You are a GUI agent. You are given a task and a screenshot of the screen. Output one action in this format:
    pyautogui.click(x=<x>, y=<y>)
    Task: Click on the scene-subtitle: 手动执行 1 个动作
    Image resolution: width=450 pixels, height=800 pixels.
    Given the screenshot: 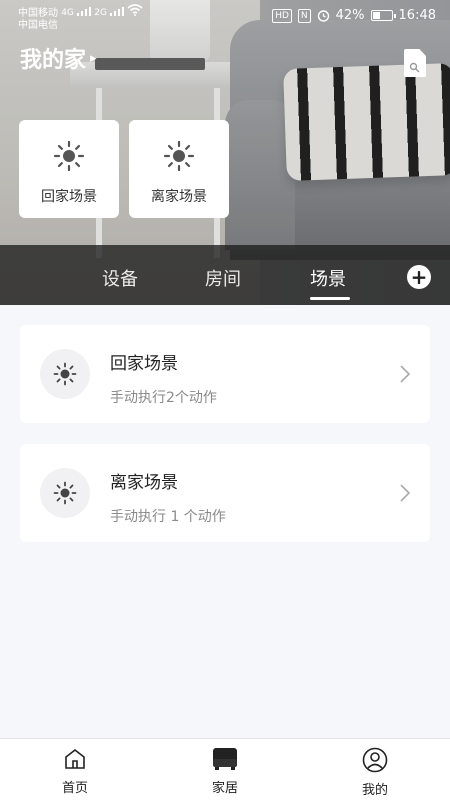 What is the action you would take?
    pyautogui.click(x=168, y=517)
    